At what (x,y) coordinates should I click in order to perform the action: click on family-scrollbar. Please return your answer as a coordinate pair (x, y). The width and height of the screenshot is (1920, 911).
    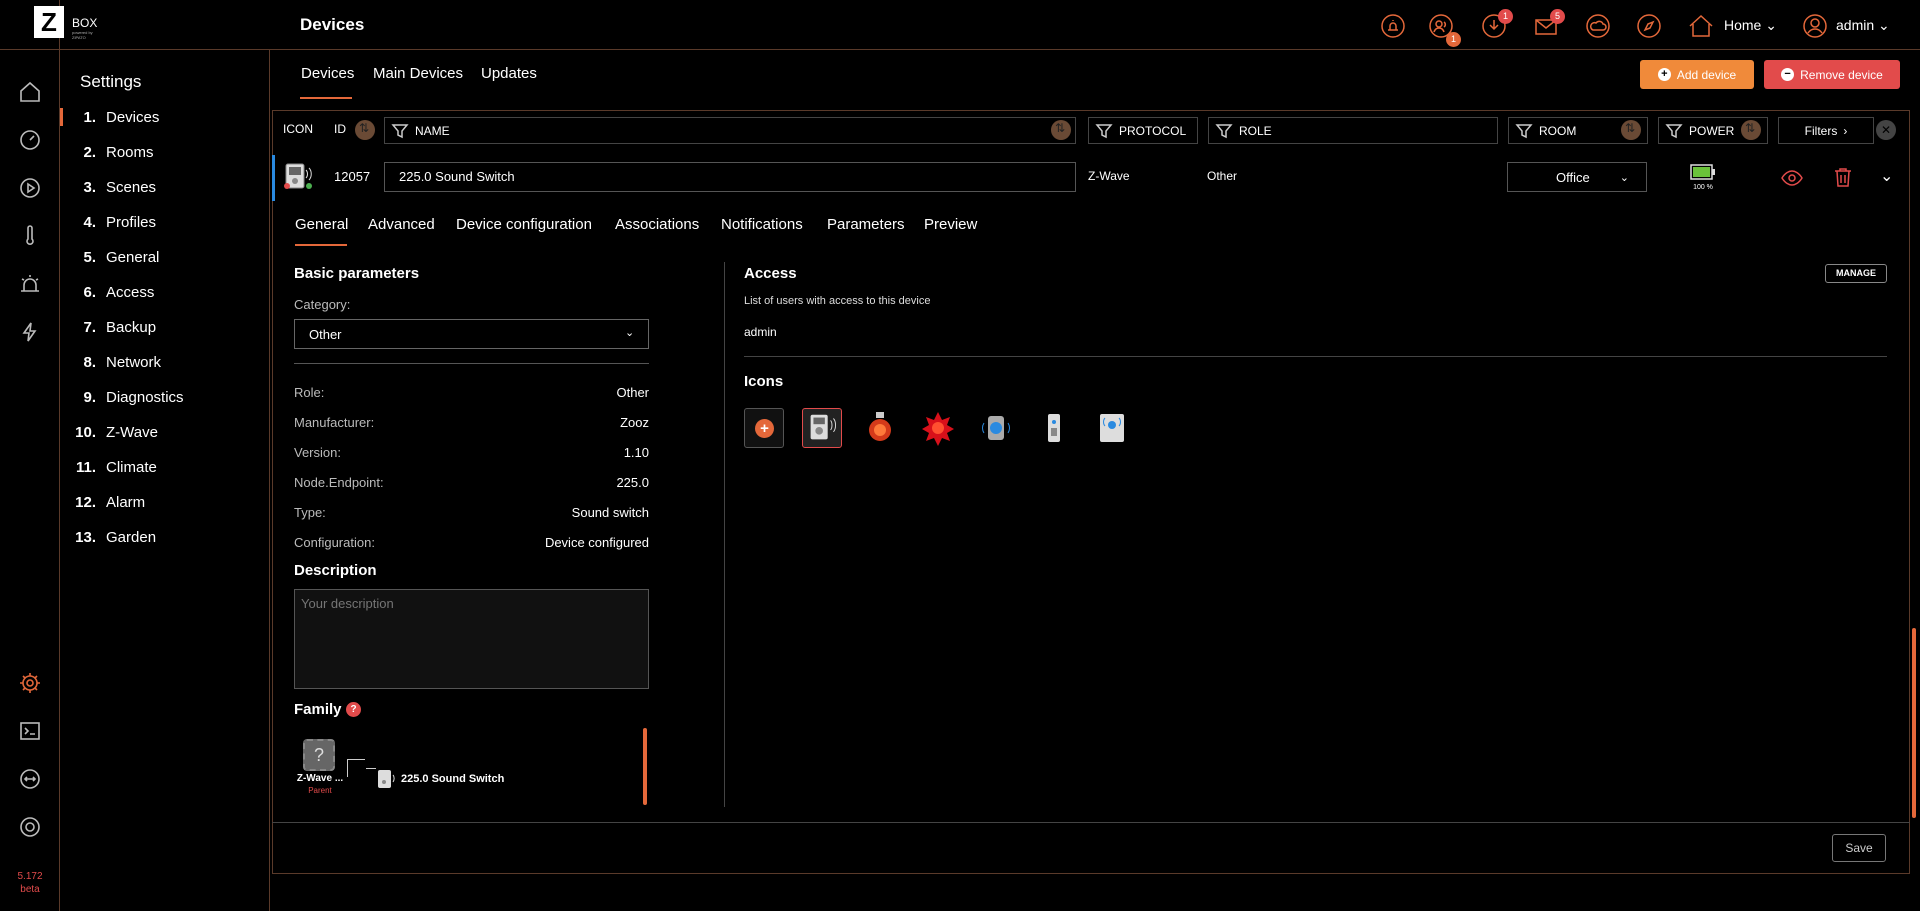
    Looking at the image, I should click on (645, 766).